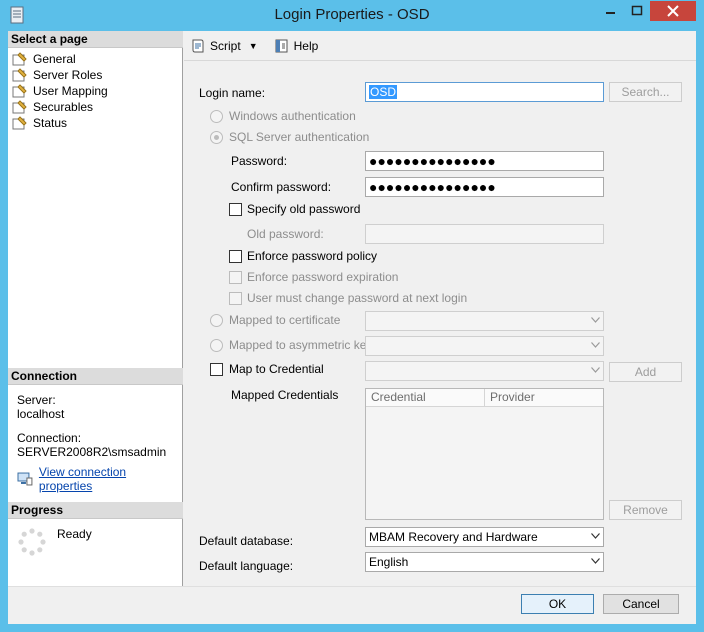  What do you see at coordinates (484, 562) in the screenshot?
I see `default-language-select: English` at bounding box center [484, 562].